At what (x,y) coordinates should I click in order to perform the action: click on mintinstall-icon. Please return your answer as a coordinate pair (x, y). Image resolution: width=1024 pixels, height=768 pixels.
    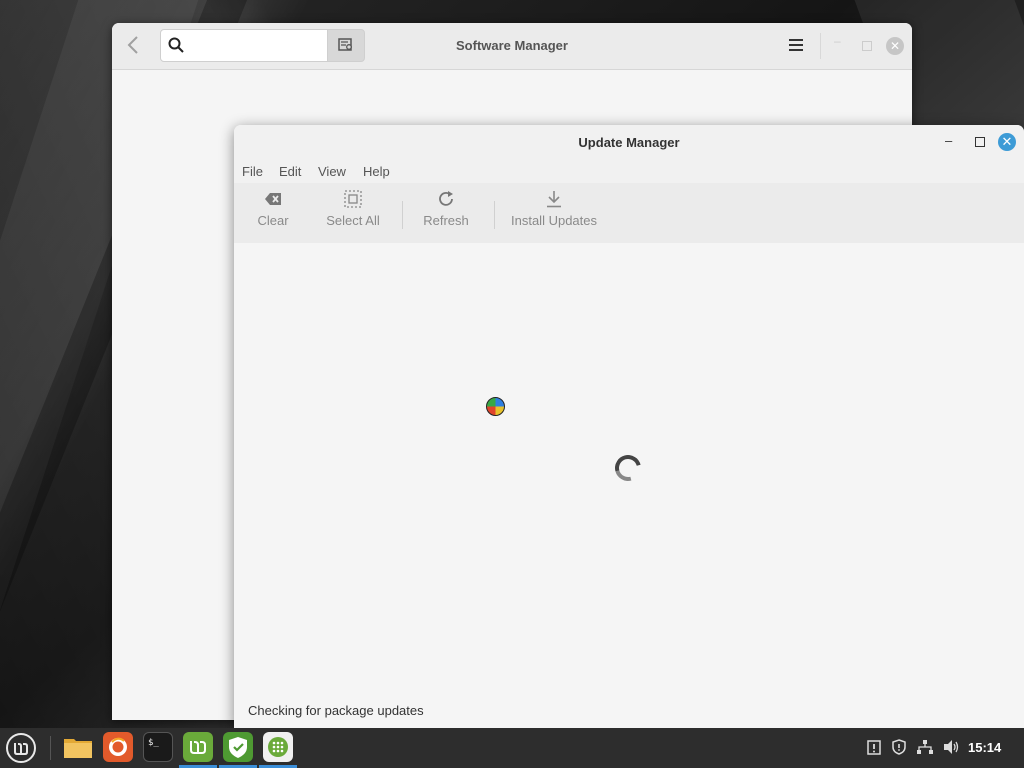
    Looking at the image, I should click on (198, 747).